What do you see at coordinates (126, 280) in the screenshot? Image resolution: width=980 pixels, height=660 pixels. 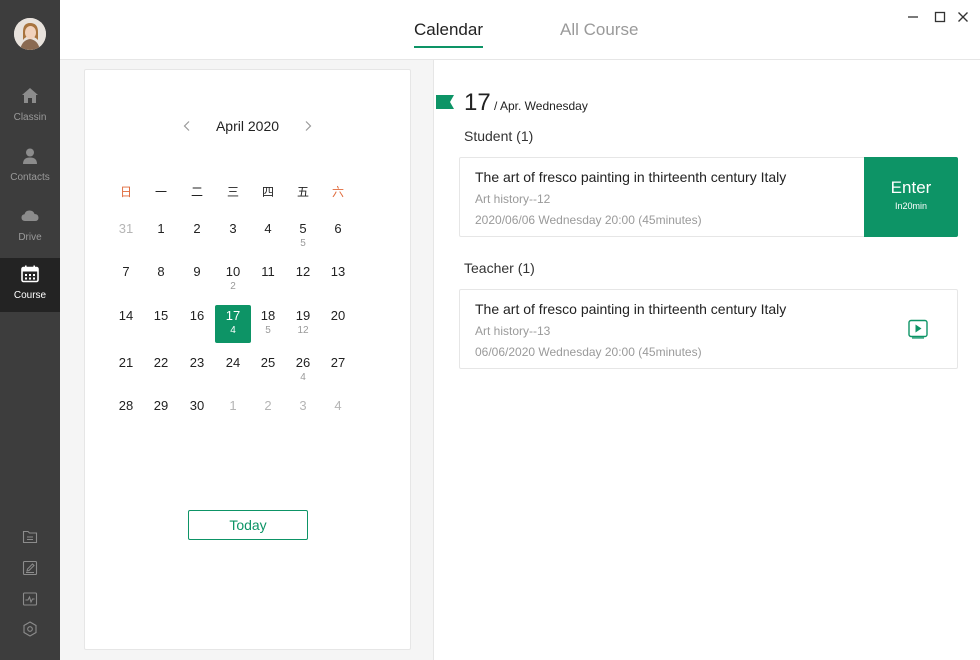 I see `calendar-day: 7` at bounding box center [126, 280].